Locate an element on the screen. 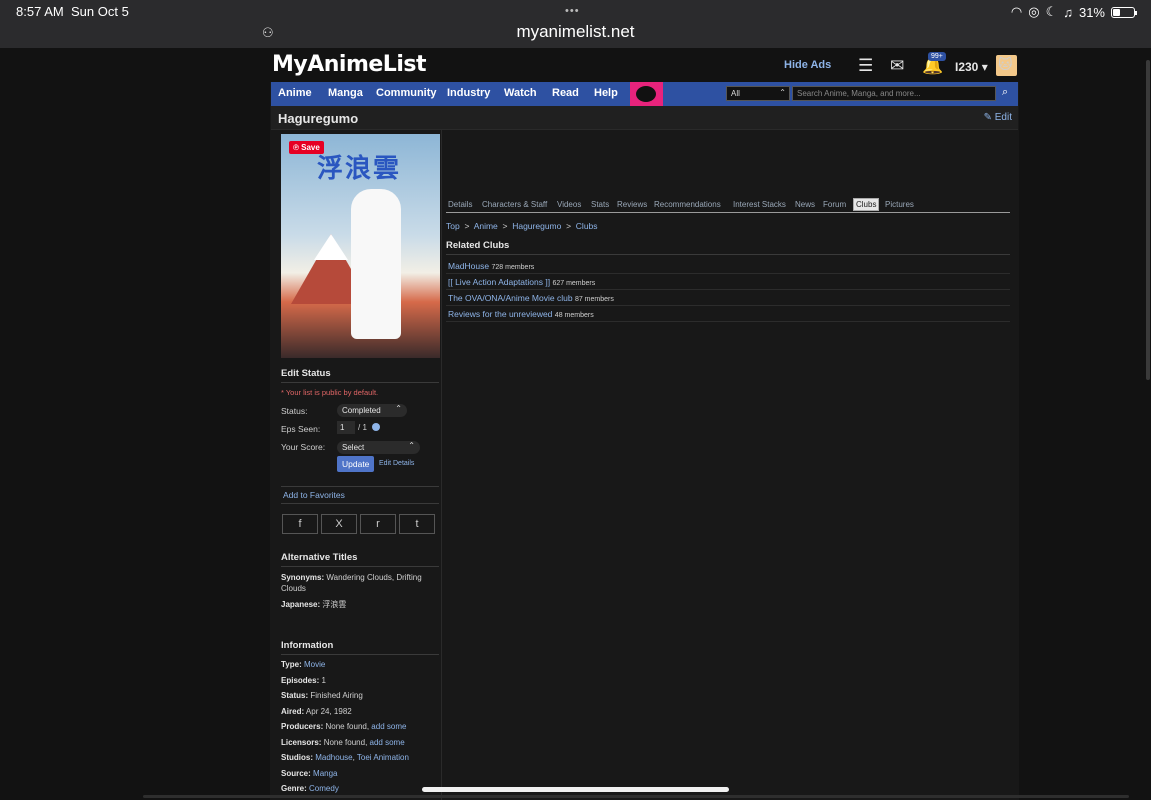 The width and height of the screenshot is (1151, 800). airing-status-line: Status: Finished Airing is located at coordinates (361, 695).